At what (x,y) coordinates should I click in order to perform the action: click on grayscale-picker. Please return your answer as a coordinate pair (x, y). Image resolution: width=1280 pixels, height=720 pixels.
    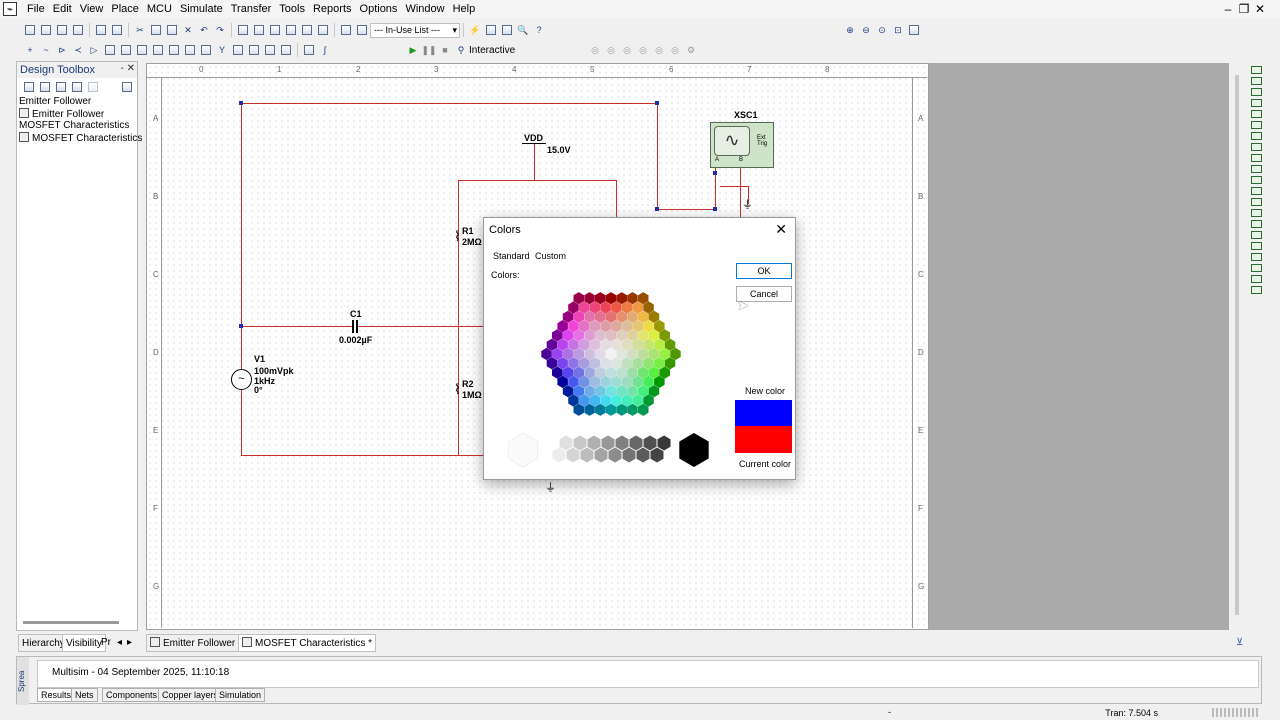
    Looking at the image, I should click on (609, 450).